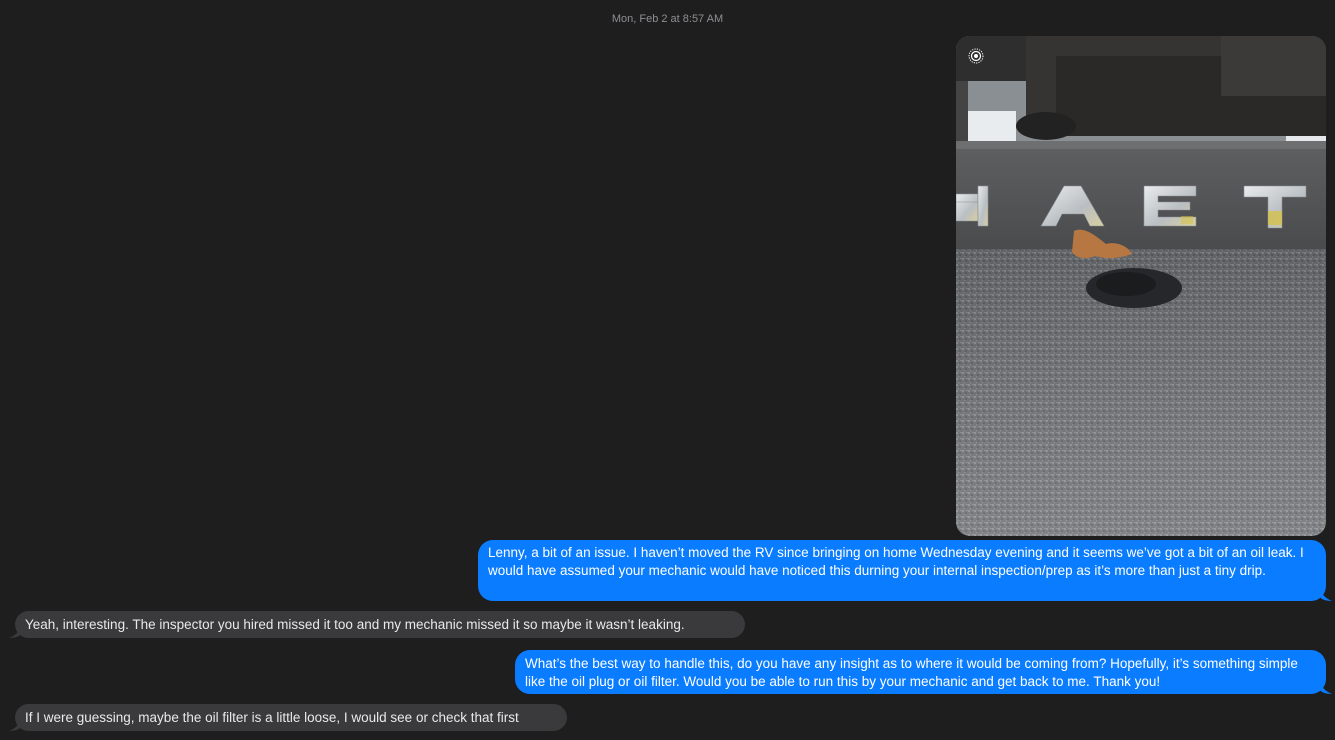  What do you see at coordinates (667, 19) in the screenshot?
I see `conversation-timestamp: Mon, Feb 2 at 8:57 AM` at bounding box center [667, 19].